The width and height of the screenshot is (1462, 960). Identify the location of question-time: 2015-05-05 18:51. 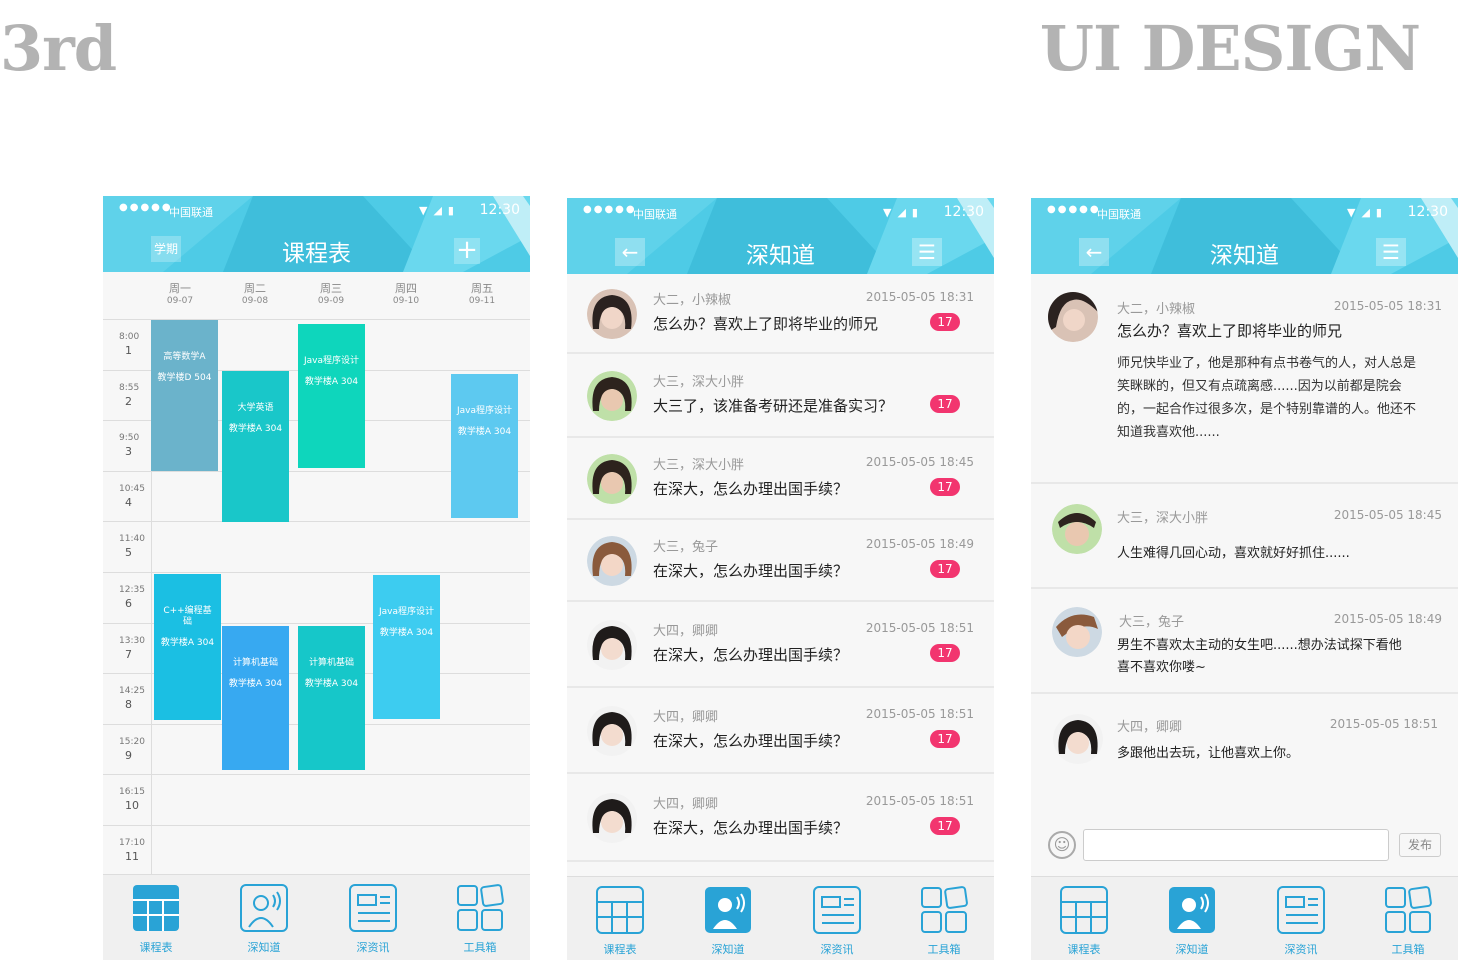
(919, 628).